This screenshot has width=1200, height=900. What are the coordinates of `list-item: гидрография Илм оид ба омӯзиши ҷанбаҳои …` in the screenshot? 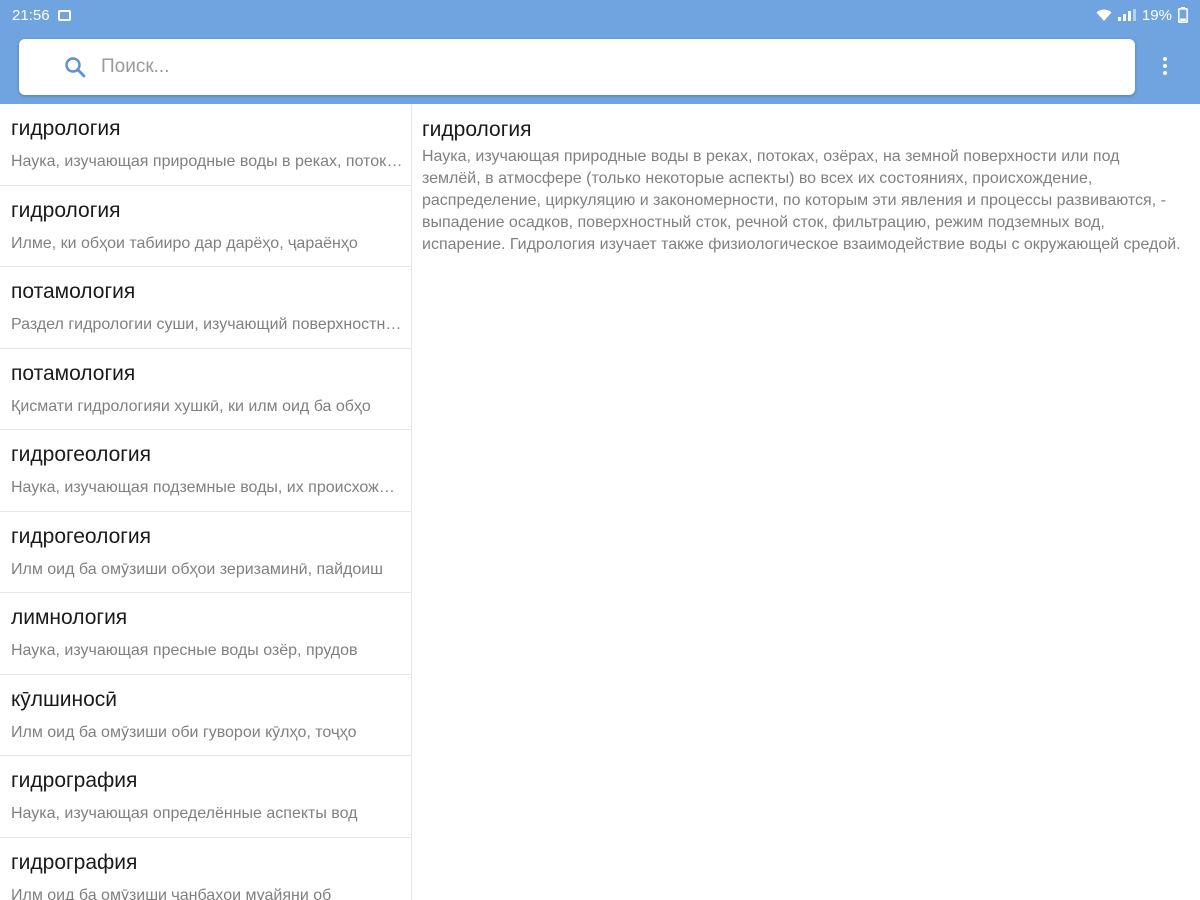 It's located at (205, 869).